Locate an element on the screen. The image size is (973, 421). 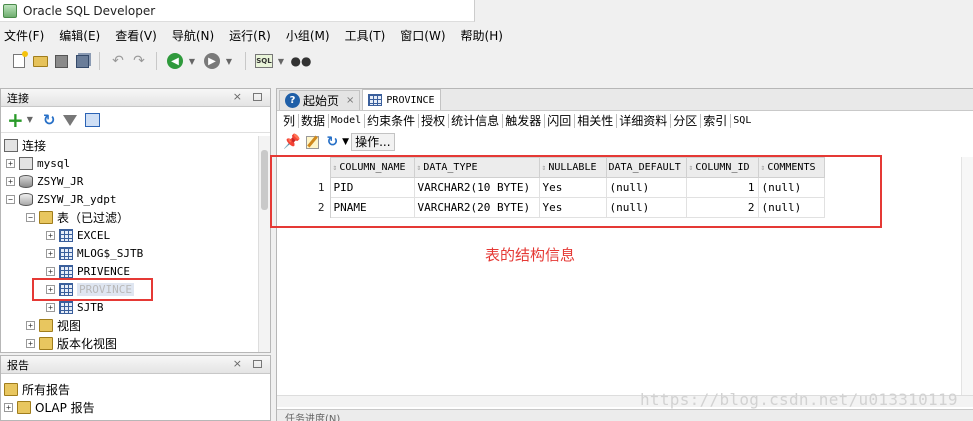
watermark: https://blog.csdn.net/u013310119 is located at coordinates (799, 399).